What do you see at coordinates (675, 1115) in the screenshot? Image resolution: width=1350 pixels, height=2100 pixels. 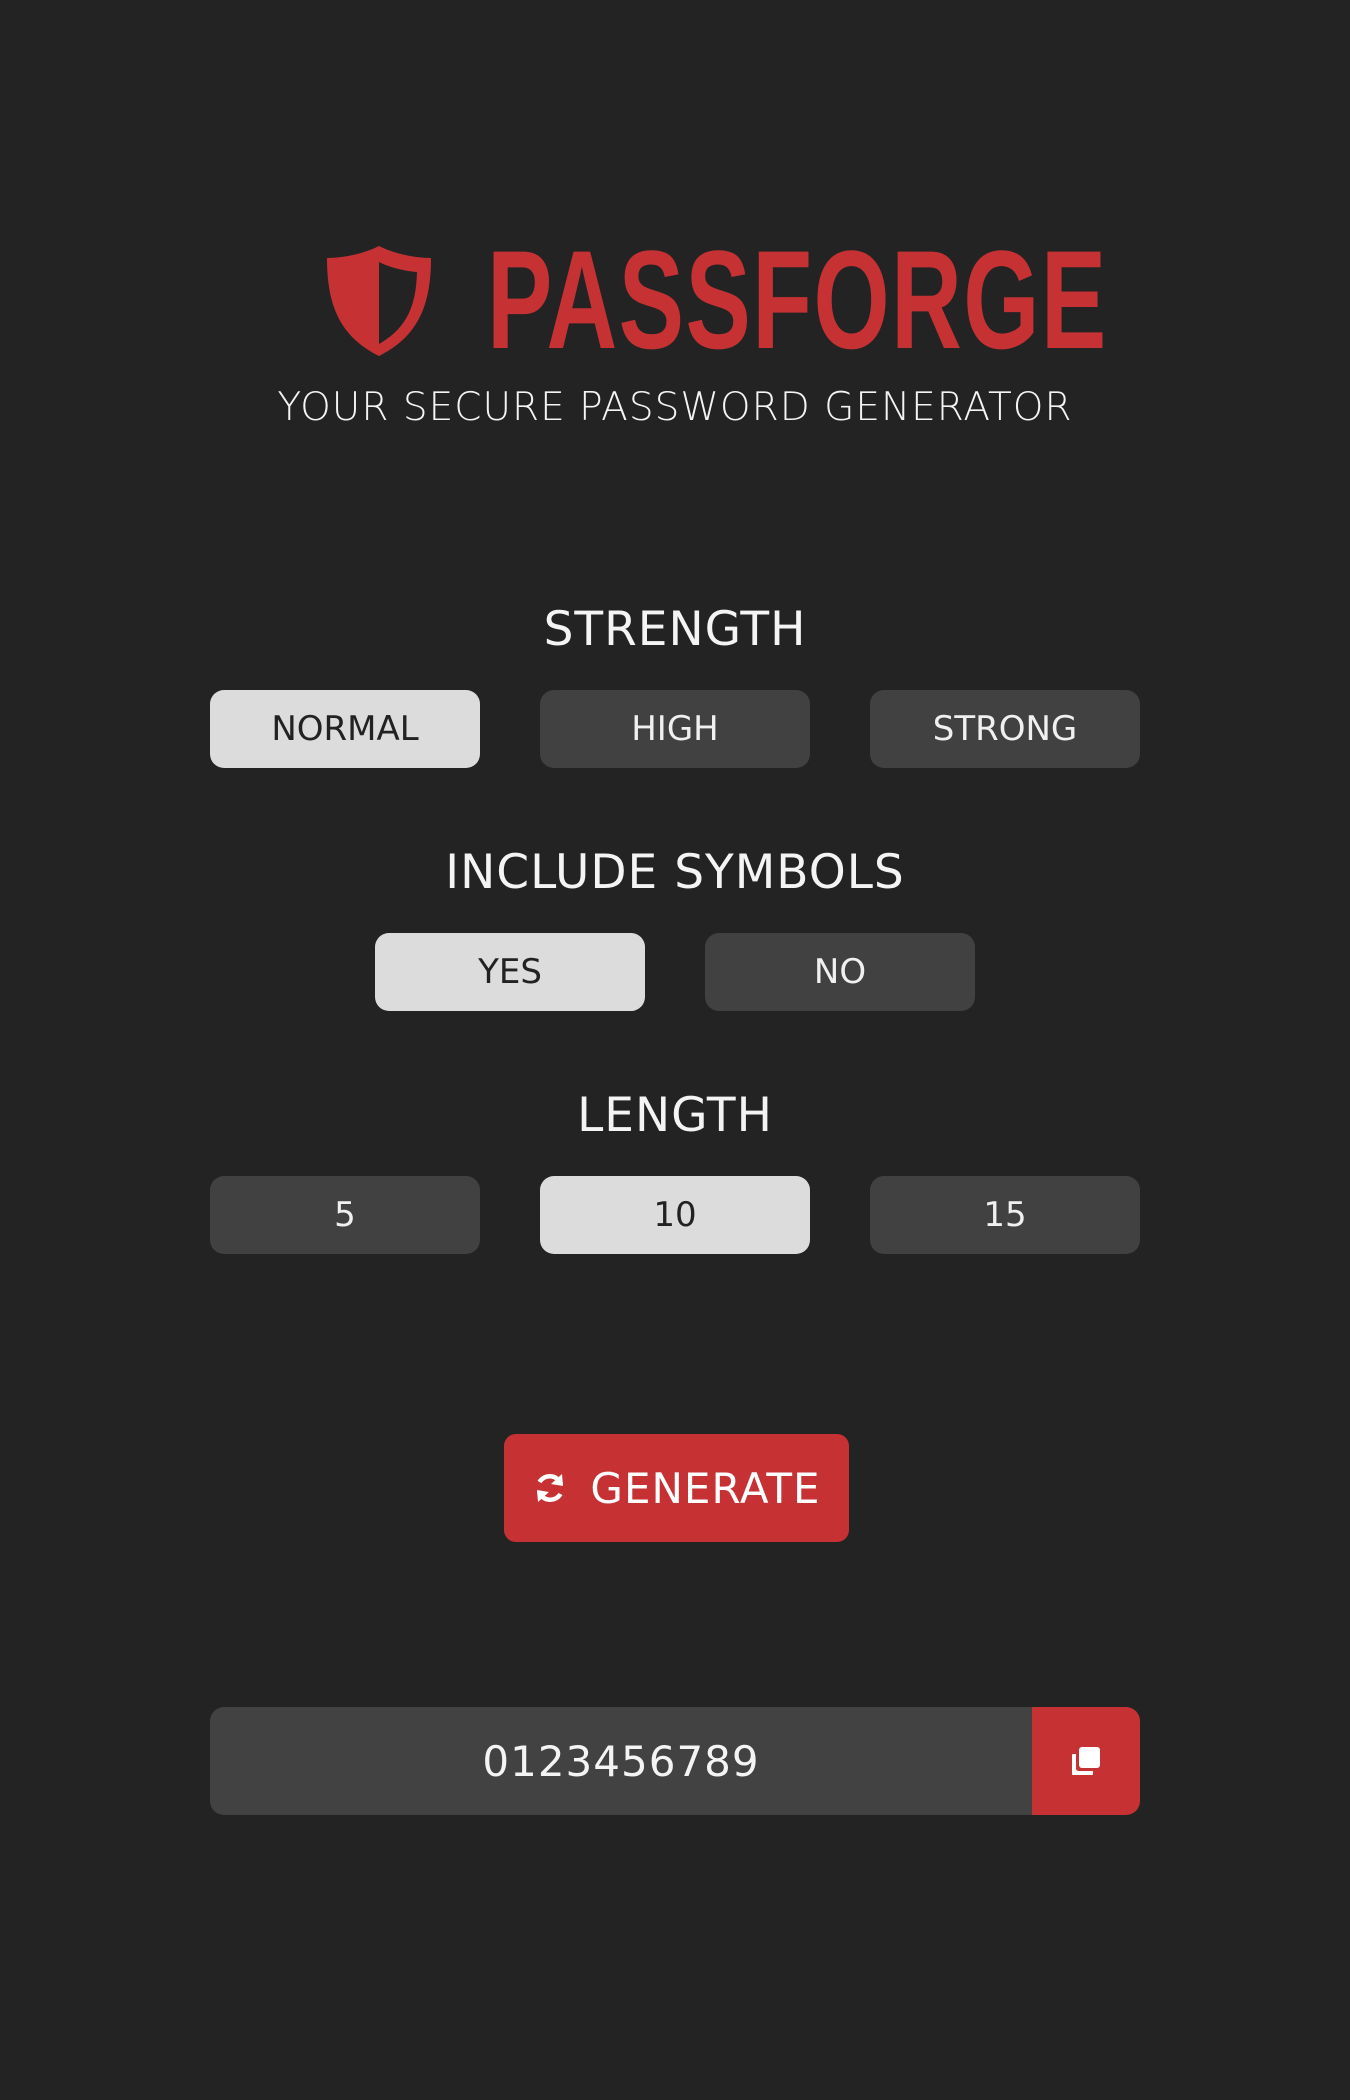 I see `length-label: LENGTH` at bounding box center [675, 1115].